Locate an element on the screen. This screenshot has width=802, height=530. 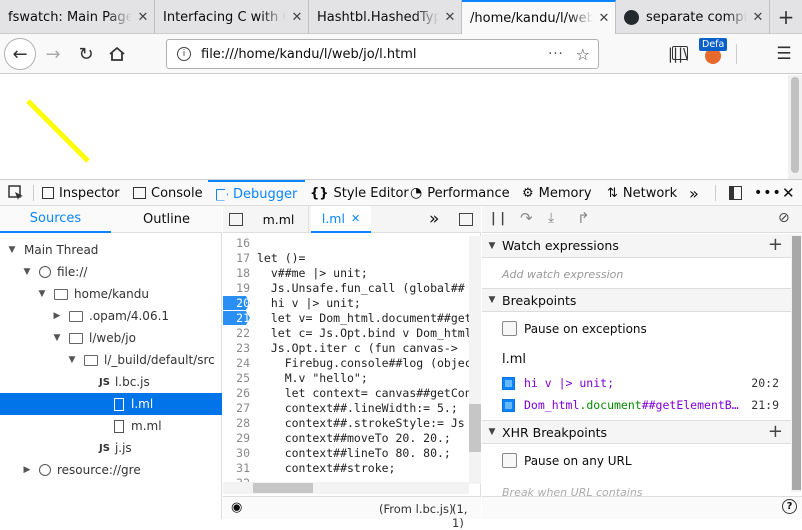
breakpoint-item: Dom_html.document##getElementB… 21:9 is located at coordinates (646, 405).